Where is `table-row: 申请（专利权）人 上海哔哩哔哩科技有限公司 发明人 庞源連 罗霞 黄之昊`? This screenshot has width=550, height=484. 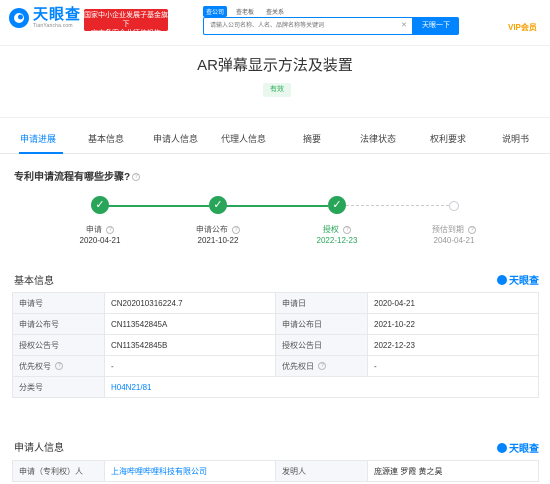 table-row: 申请（专利权）人 上海哔哩哔哩科技有限公司 发明人 庞源連 罗霞 黄之昊 is located at coordinates (275, 471).